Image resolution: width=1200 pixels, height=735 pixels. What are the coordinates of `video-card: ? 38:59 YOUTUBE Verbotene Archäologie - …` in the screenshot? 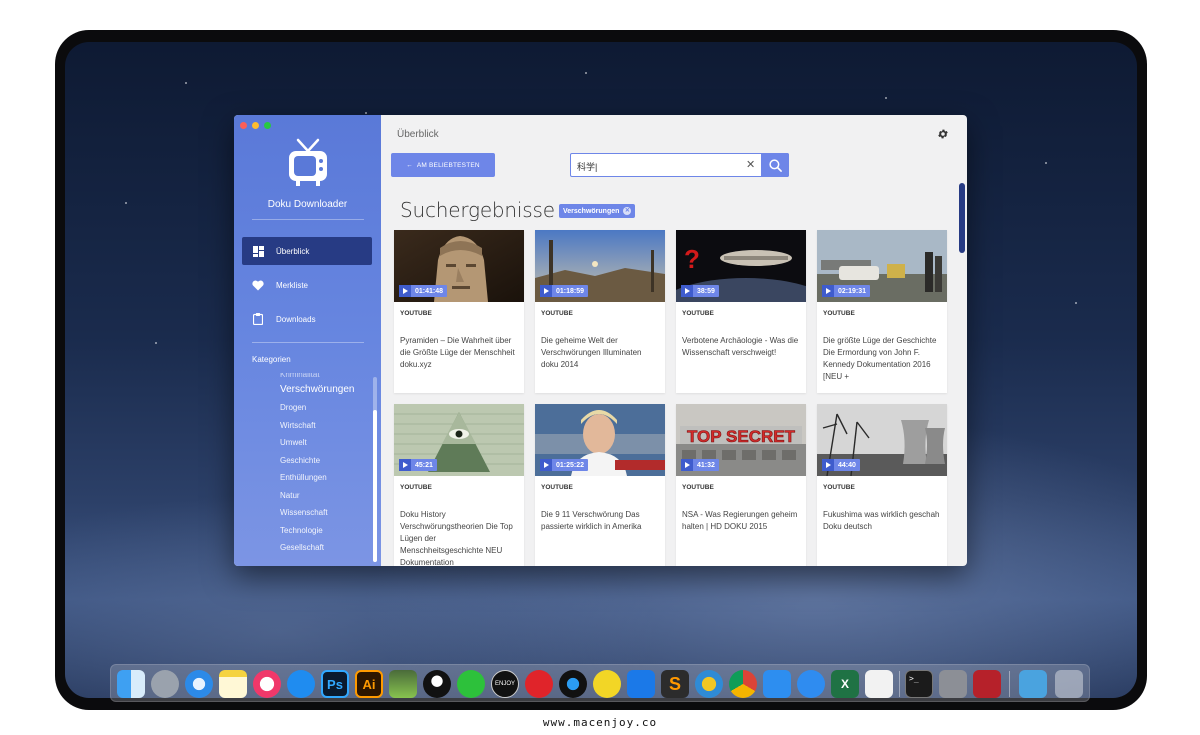 It's located at (741, 311).